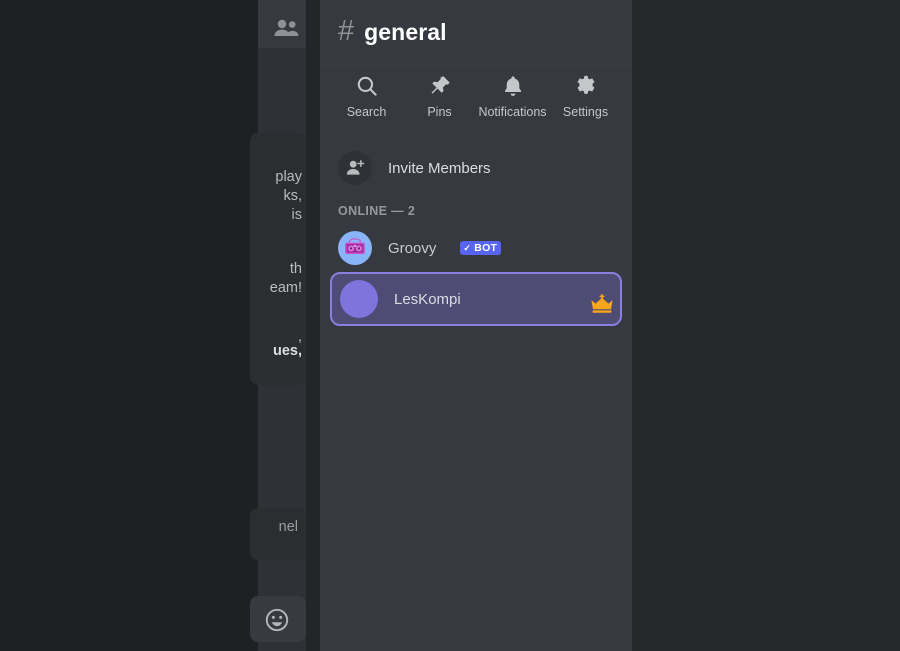 Image resolution: width=900 pixels, height=651 pixels. I want to click on channel-toolbar: Search Pins Notifications Settings, so click(476, 98).